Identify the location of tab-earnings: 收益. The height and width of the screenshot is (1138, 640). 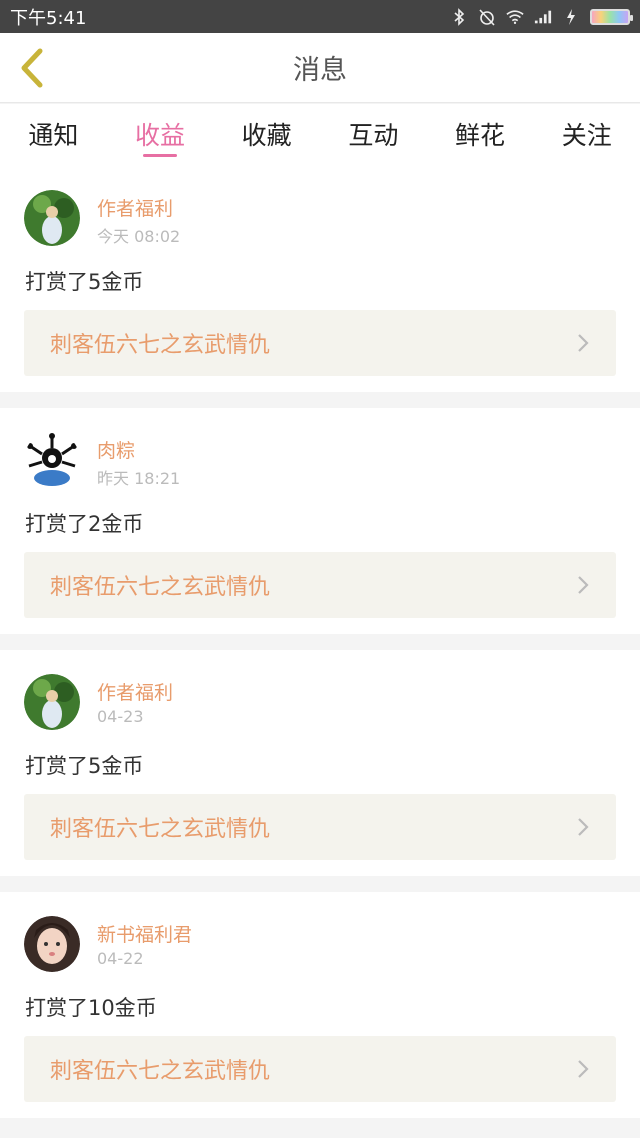
(160, 135).